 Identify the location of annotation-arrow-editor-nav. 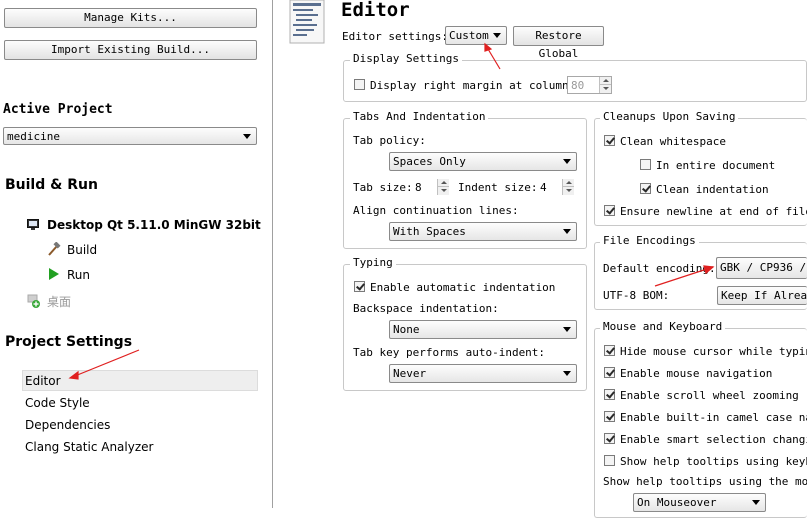
(104, 364).